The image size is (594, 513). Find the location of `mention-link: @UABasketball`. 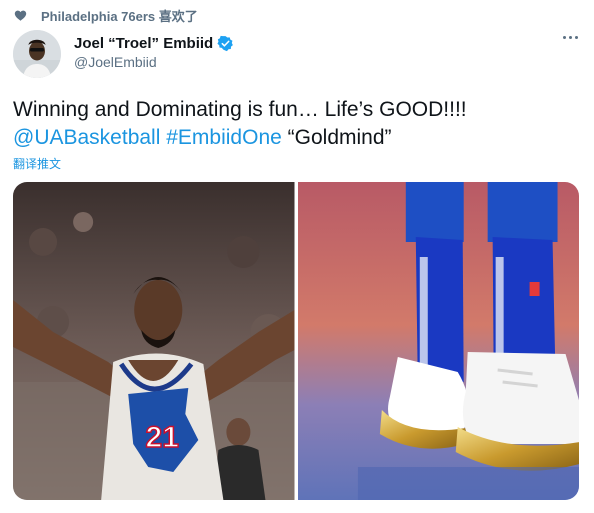

mention-link: @UABasketball is located at coordinates (86, 137).